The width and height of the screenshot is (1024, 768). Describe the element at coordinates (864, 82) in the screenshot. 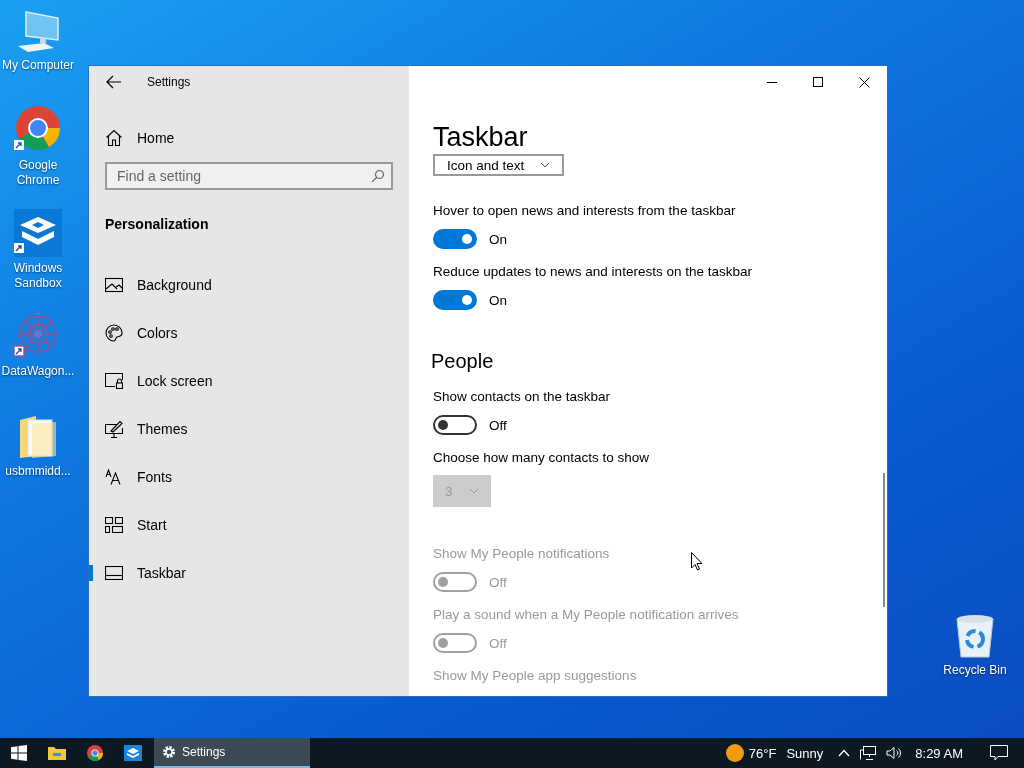

I see `close-icon` at that location.